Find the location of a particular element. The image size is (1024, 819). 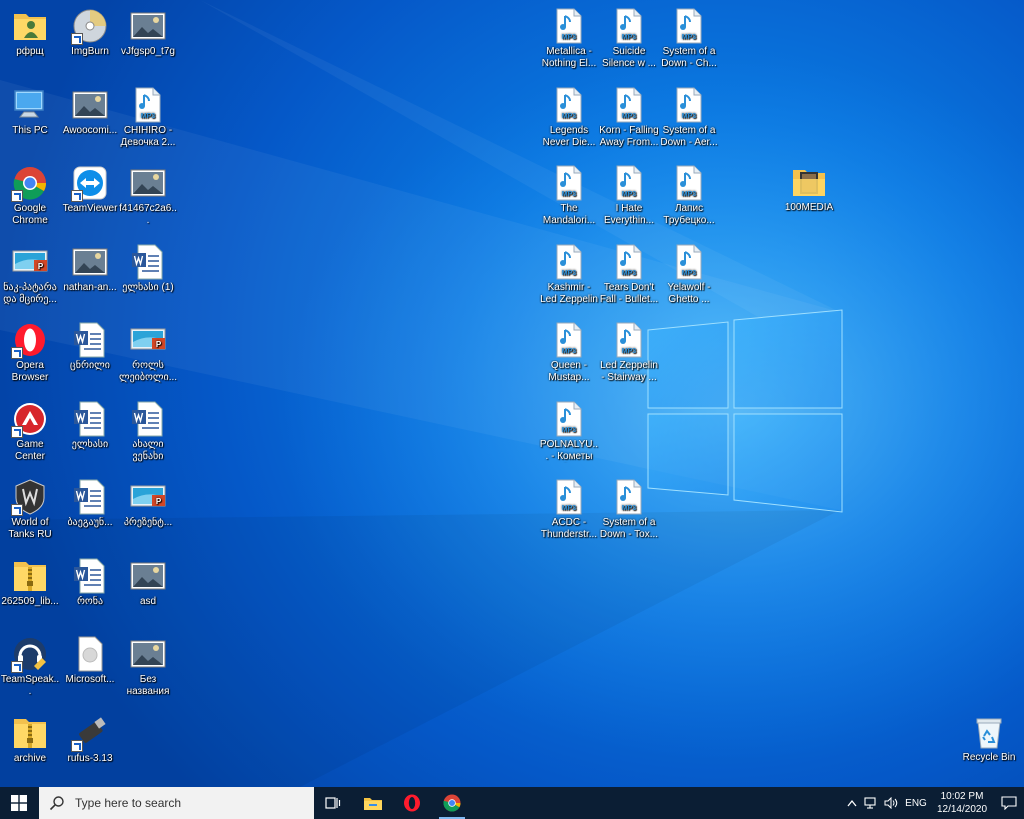

windows-logo-icon is located at coordinates (19, 803).